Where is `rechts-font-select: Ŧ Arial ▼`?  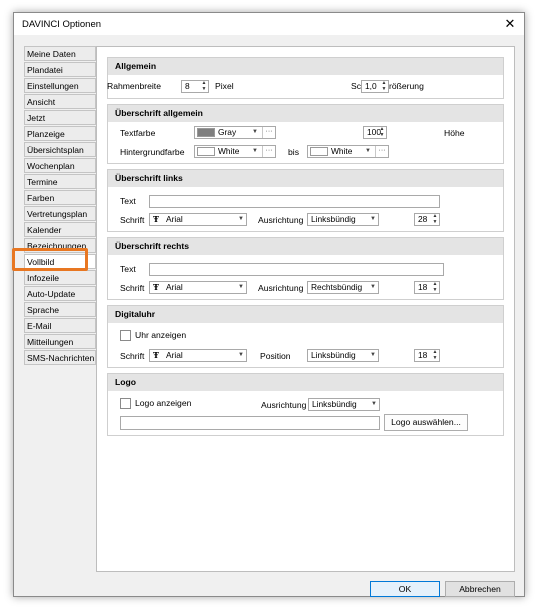
rechts-font-select: Ŧ Arial ▼ is located at coordinates (198, 287).